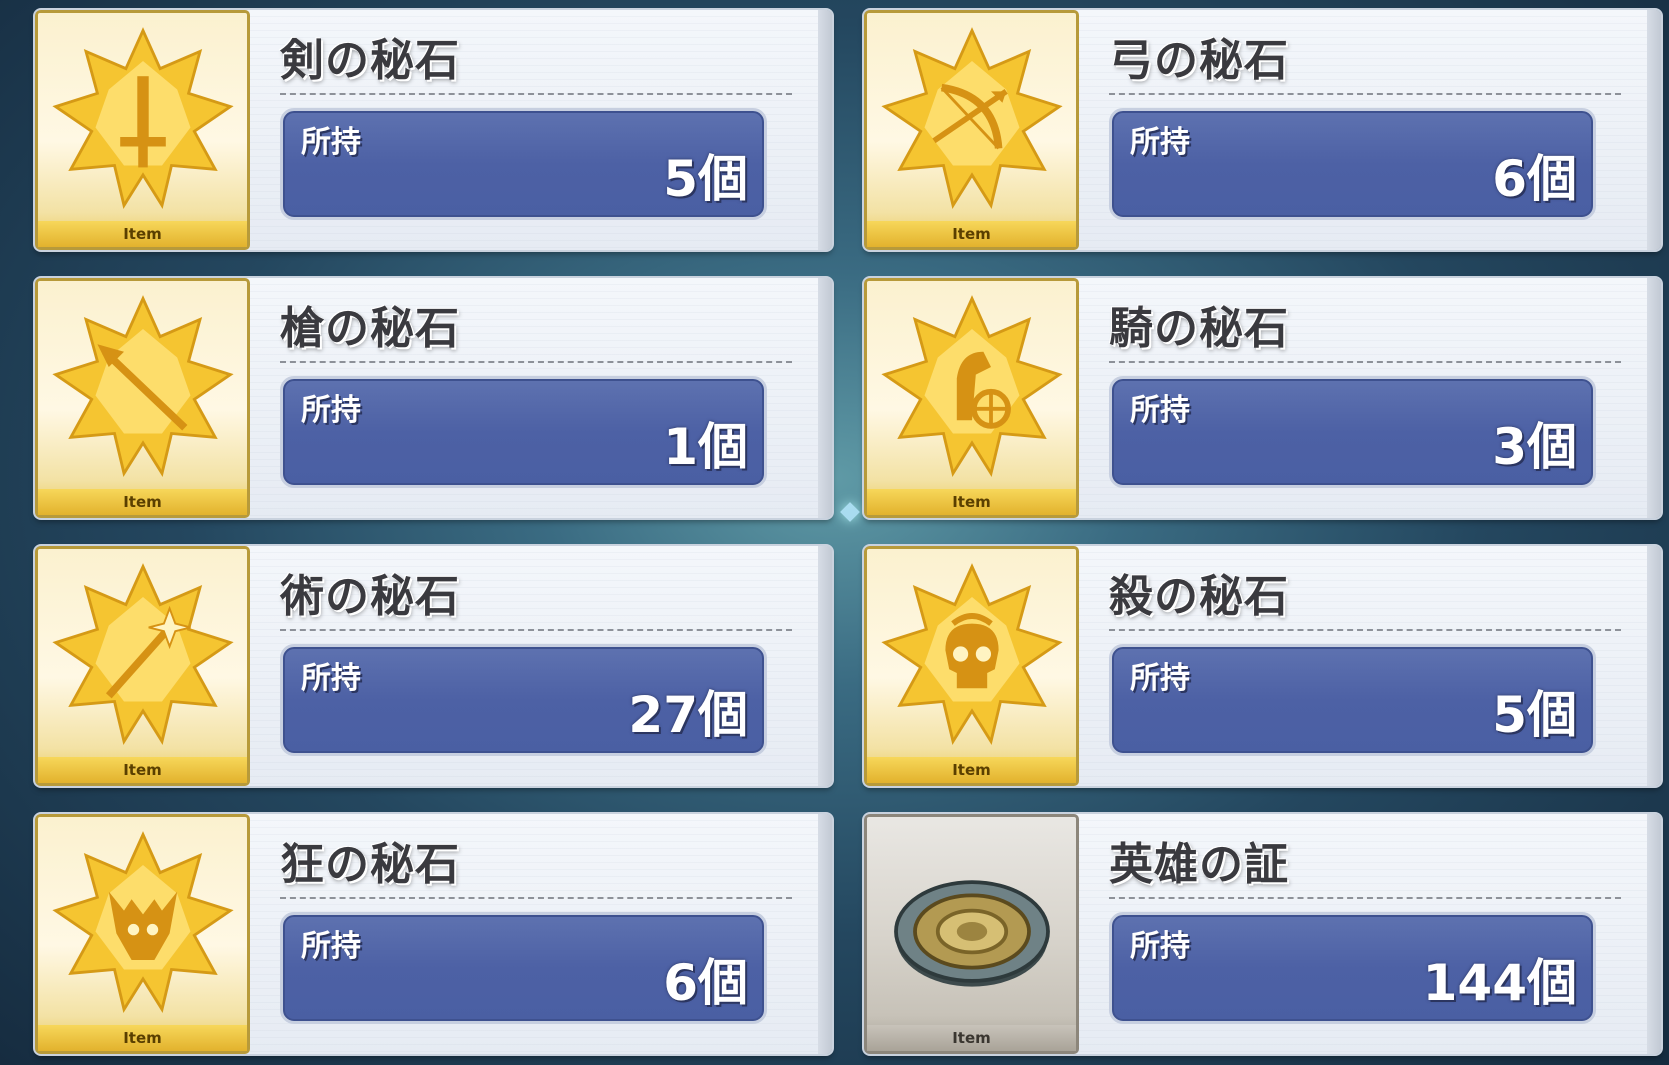  What do you see at coordinates (370, 864) in the screenshot?
I see `item-name: 狂の秘石` at bounding box center [370, 864].